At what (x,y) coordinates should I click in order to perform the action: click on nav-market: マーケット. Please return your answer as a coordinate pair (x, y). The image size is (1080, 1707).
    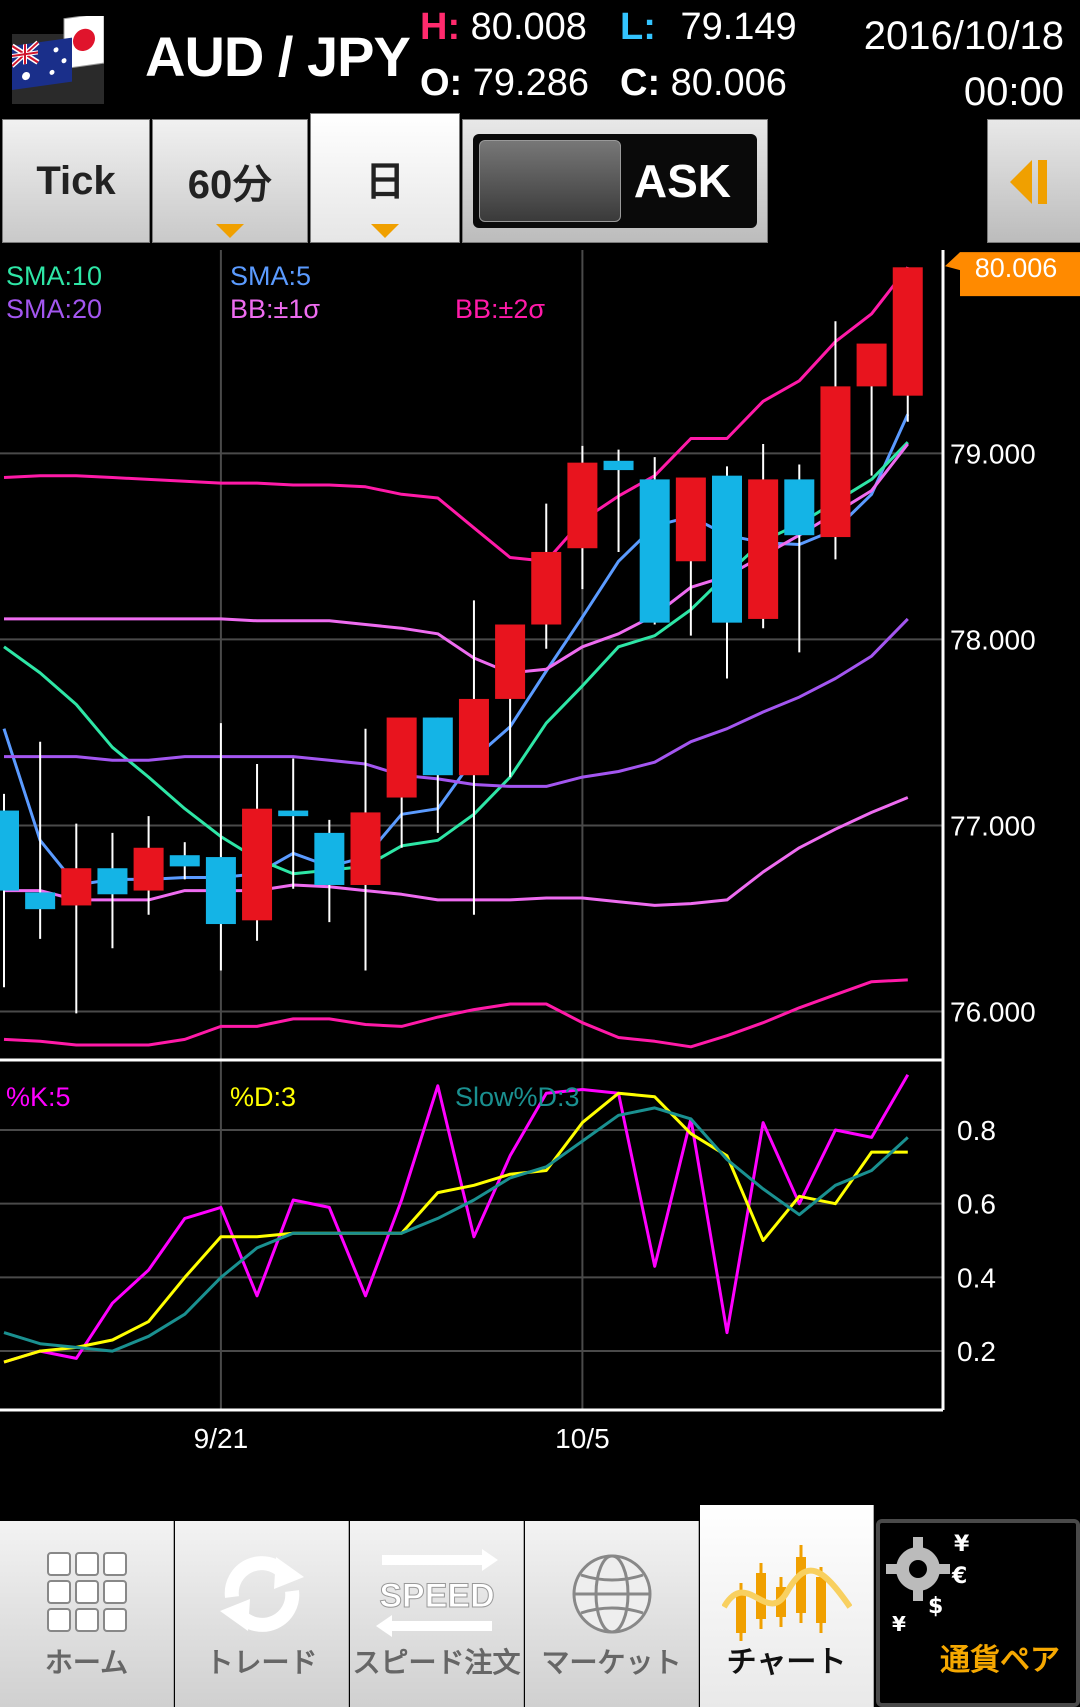
    Looking at the image, I should click on (612, 1614).